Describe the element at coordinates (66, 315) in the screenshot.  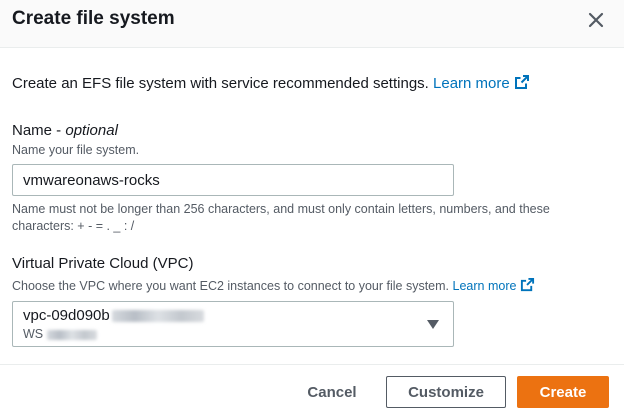
I see `vpc-id-text: vpc-09d090b` at that location.